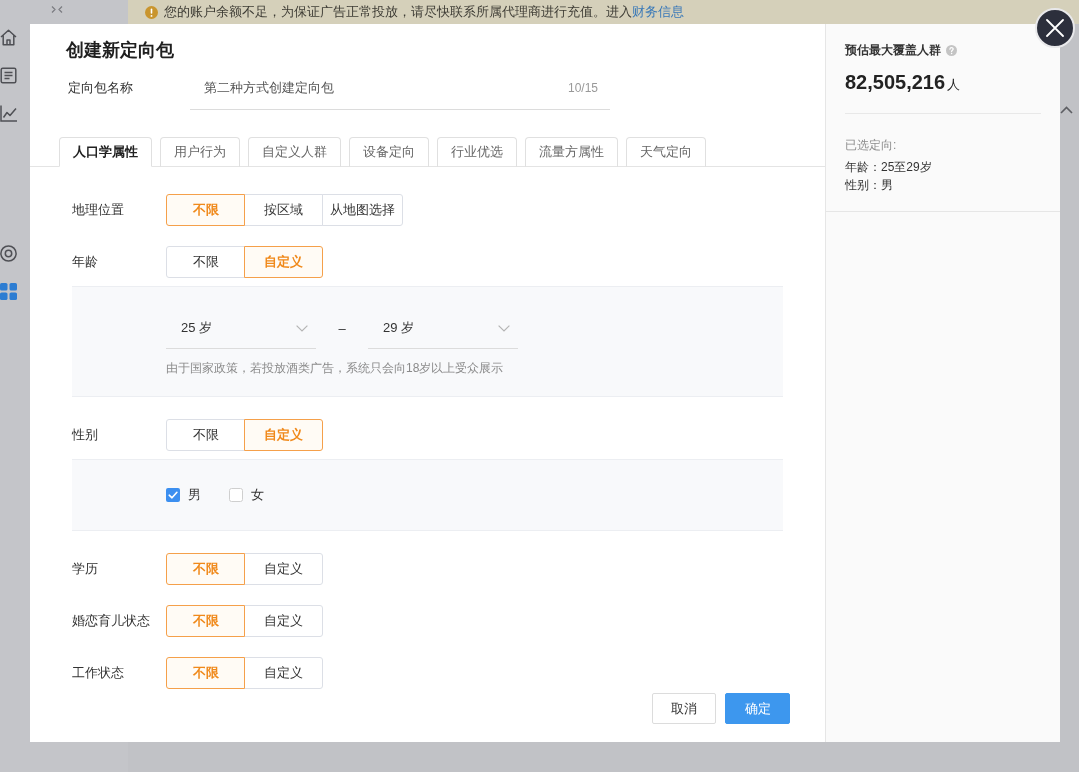 The image size is (1079, 772). What do you see at coordinates (120, 50) in the screenshot?
I see `dialog-title: 创建新定向包` at bounding box center [120, 50].